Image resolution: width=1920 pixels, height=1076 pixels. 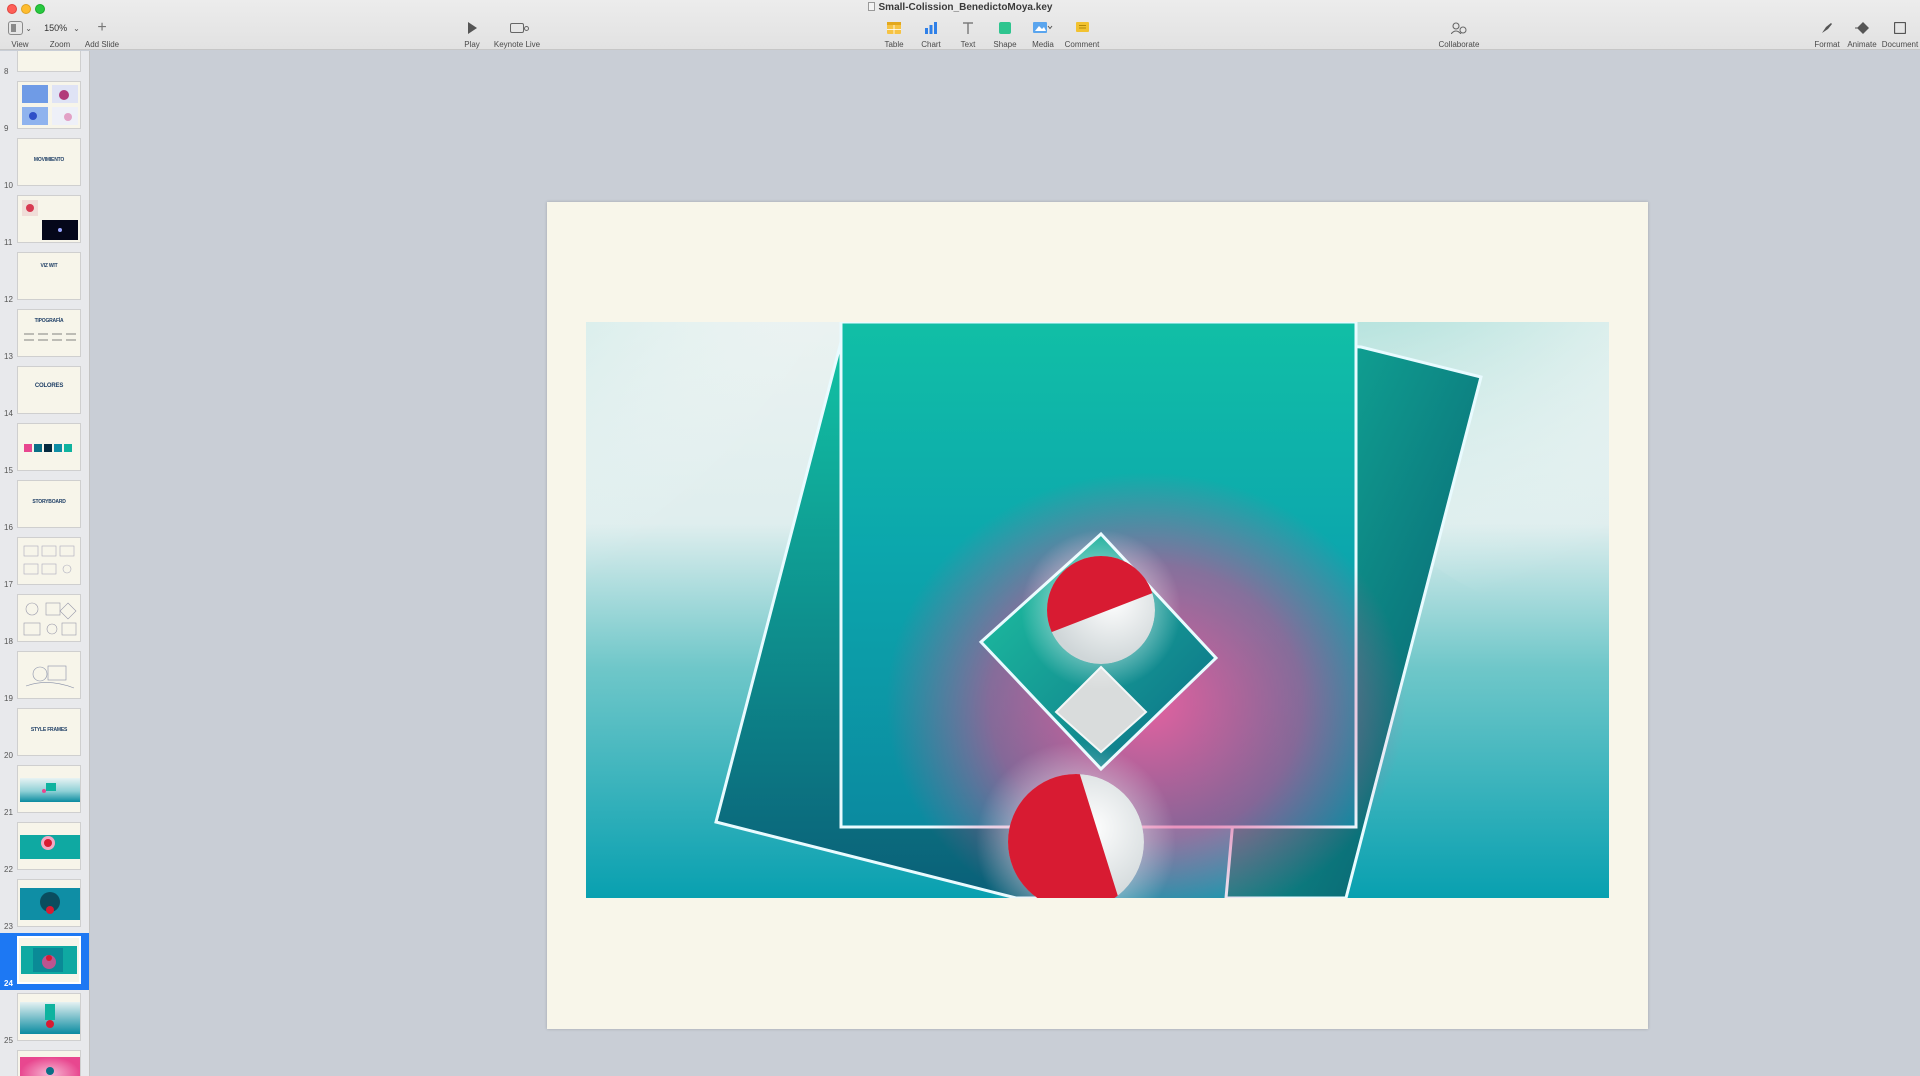 I want to click on slide-thumbnail-12: VIZ WIT 12, so click(x=44, y=277).